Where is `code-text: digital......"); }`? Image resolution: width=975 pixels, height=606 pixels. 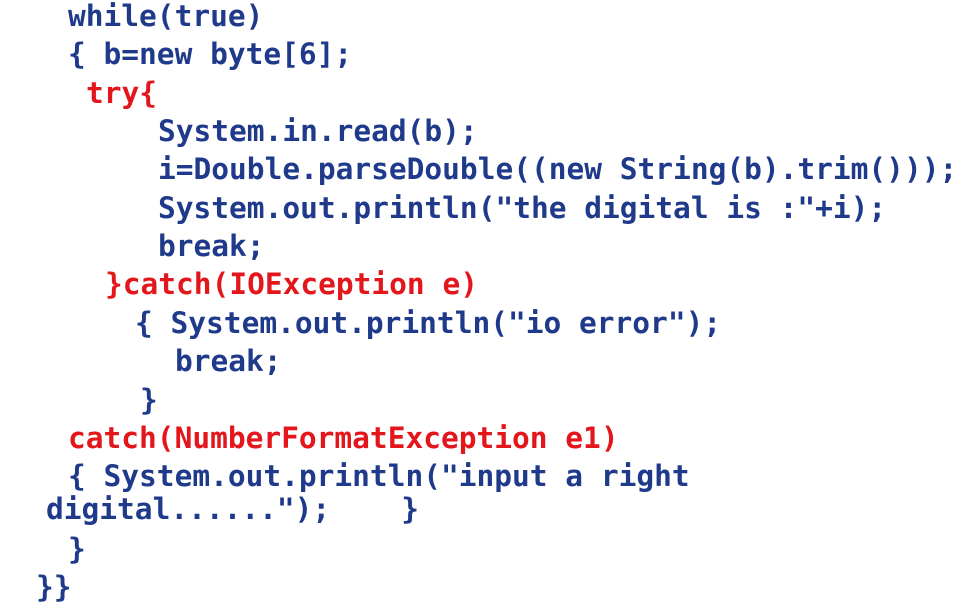
code-text: digital......"); } is located at coordinates (232, 509).